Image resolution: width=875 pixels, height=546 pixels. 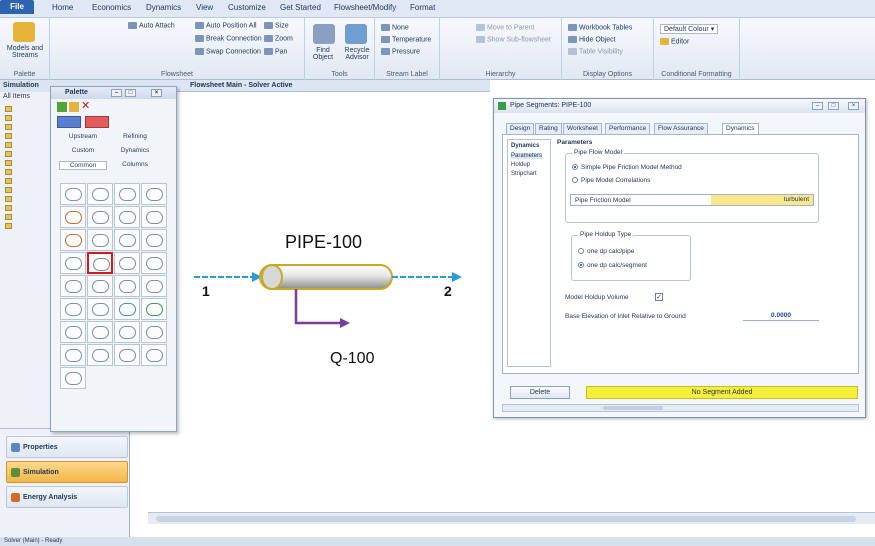 What do you see at coordinates (513, 39) in the screenshot?
I see `show-subflowsheet-button: Show Sub-flowsheet` at bounding box center [513, 39].